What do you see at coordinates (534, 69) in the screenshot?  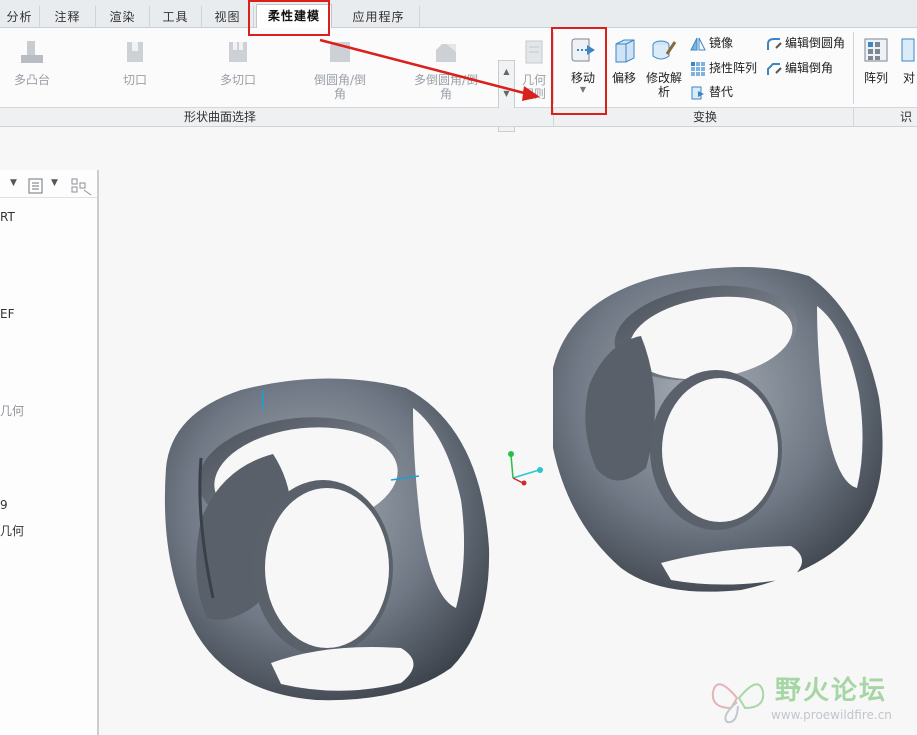 I see `geometry-rules-button: 几何规则` at bounding box center [534, 69].